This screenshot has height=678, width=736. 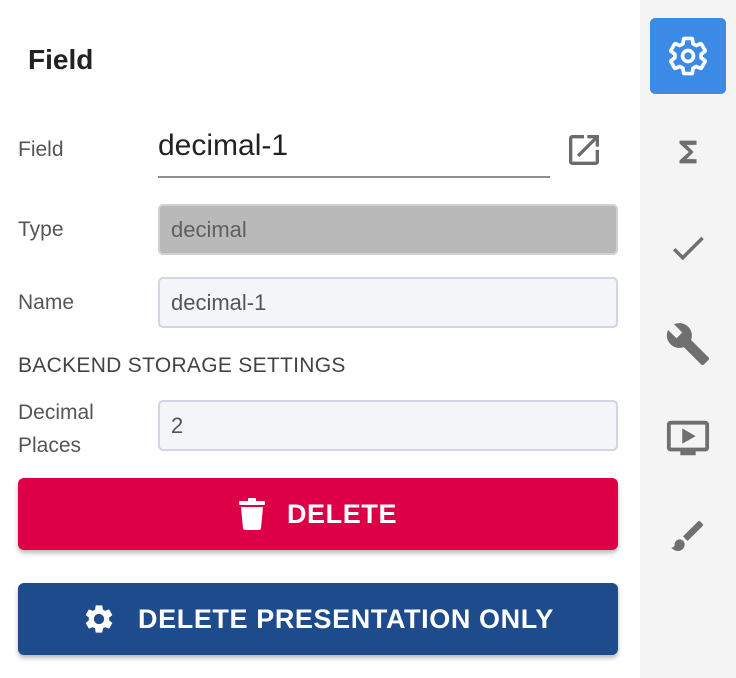 What do you see at coordinates (61, 59) in the screenshot?
I see `panel-title: Field` at bounding box center [61, 59].